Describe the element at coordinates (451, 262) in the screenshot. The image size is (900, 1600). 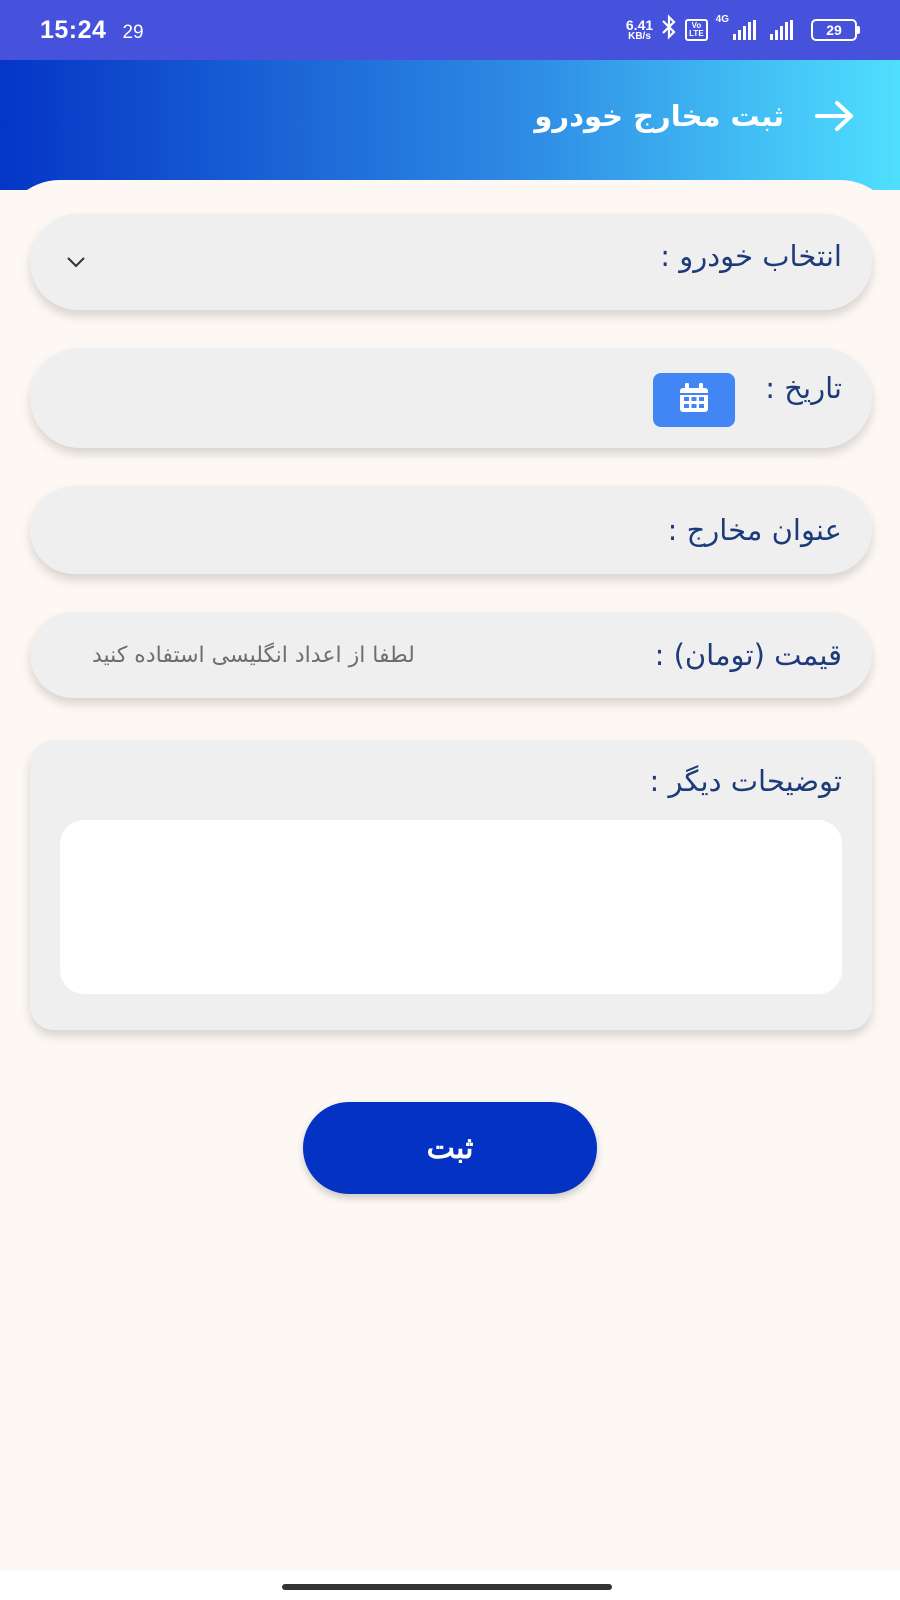
I see `car-select: انتخاب خودرو :` at that location.